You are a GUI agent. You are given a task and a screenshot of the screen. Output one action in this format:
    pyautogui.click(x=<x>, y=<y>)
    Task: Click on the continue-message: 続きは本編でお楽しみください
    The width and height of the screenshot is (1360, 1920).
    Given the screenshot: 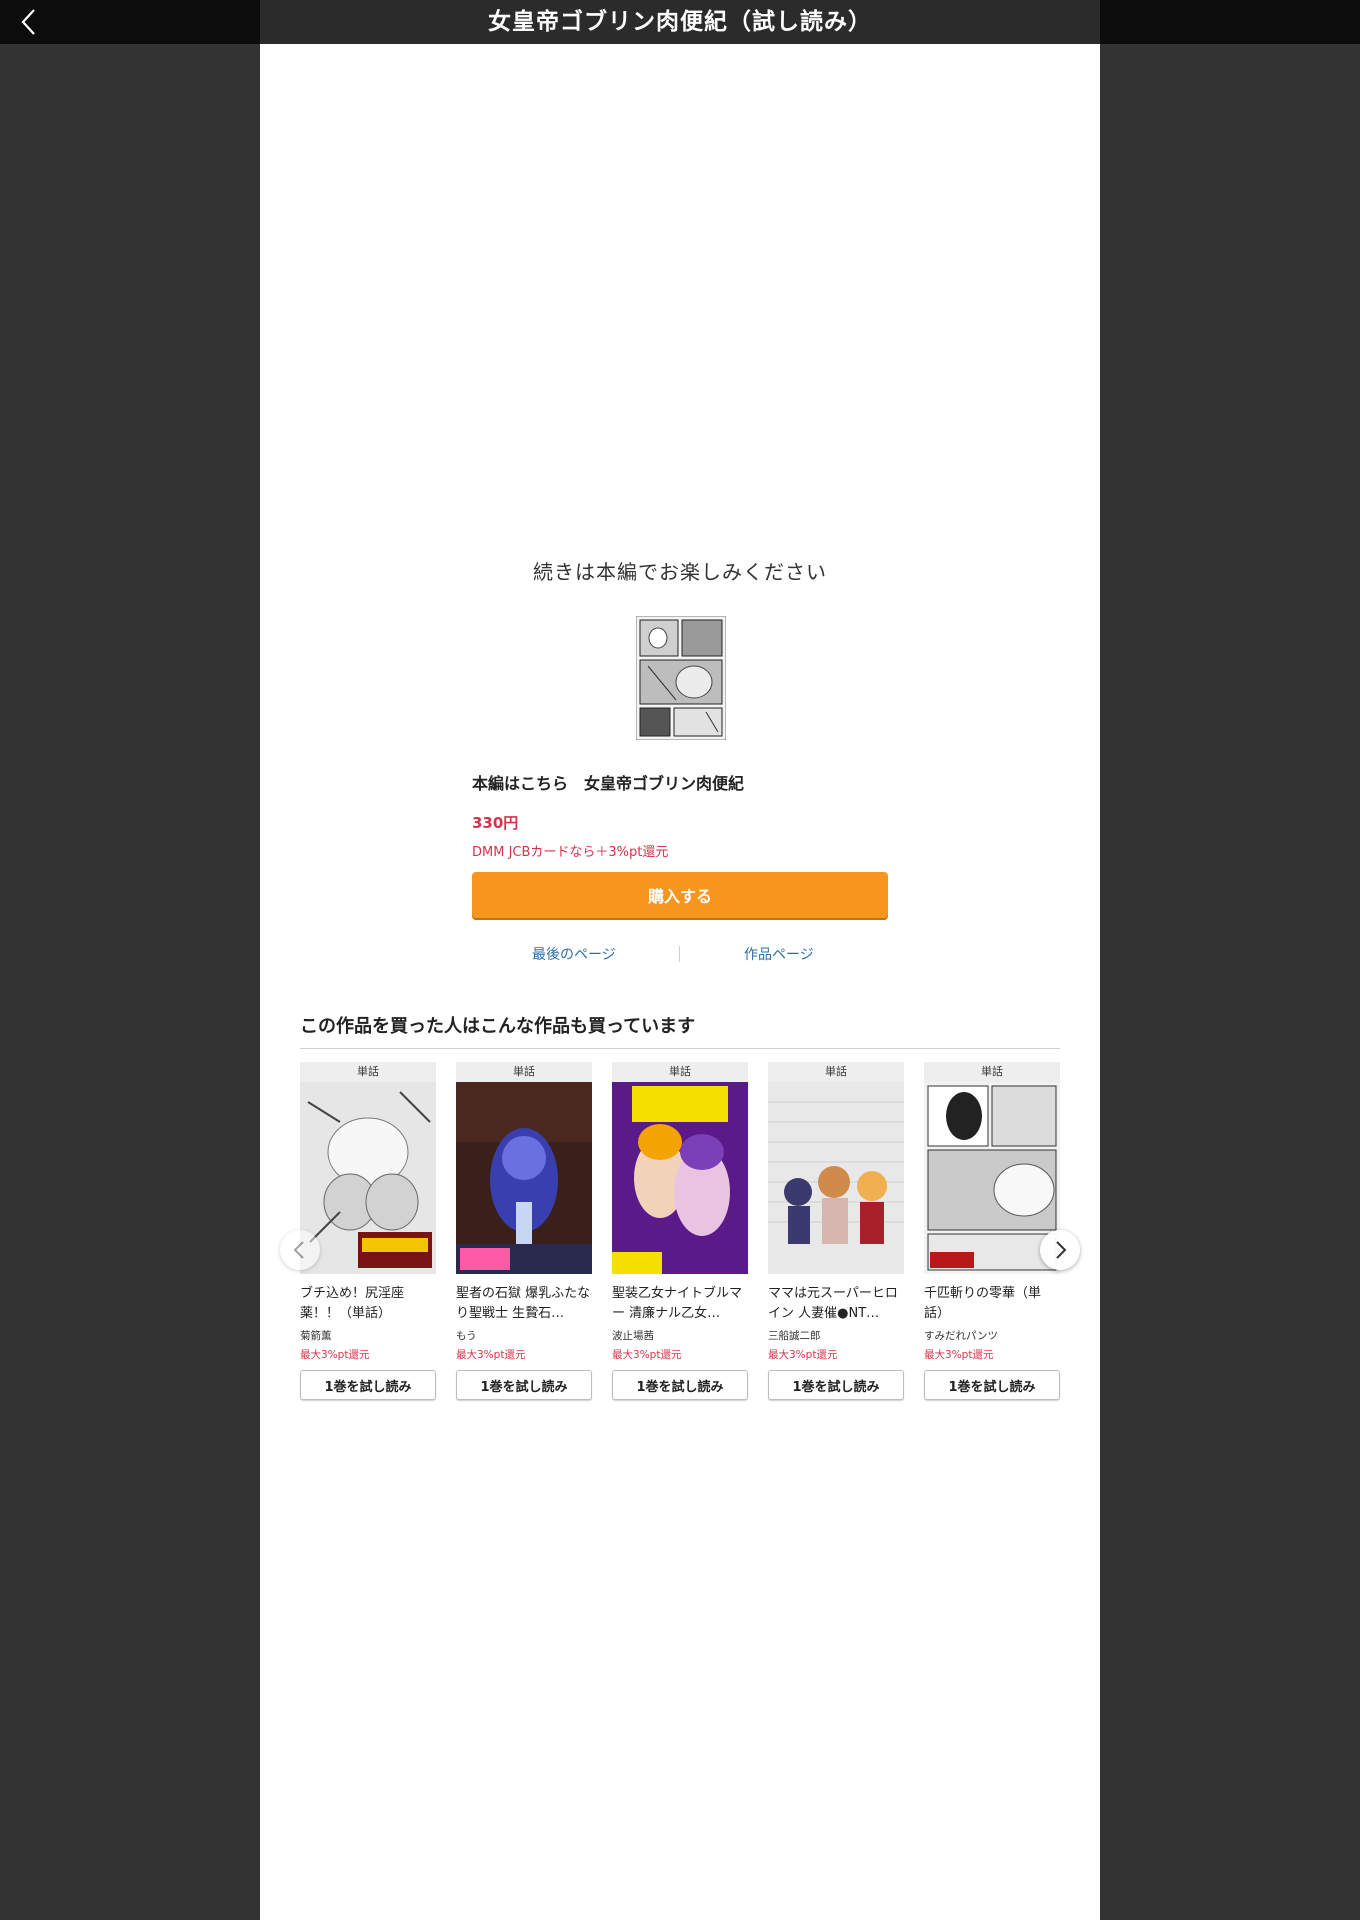 What is the action you would take?
    pyautogui.click(x=680, y=572)
    